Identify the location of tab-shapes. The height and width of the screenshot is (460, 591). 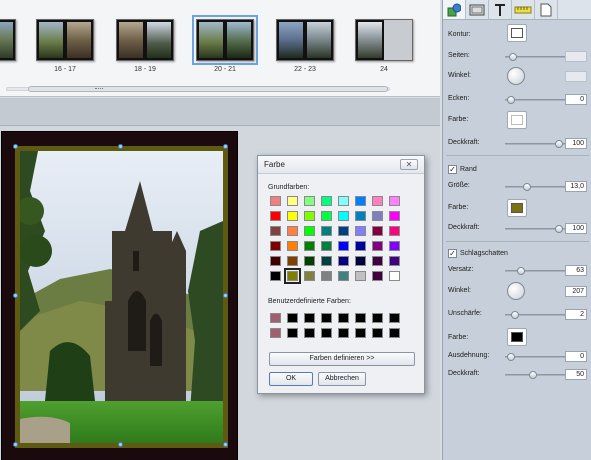
(454, 9).